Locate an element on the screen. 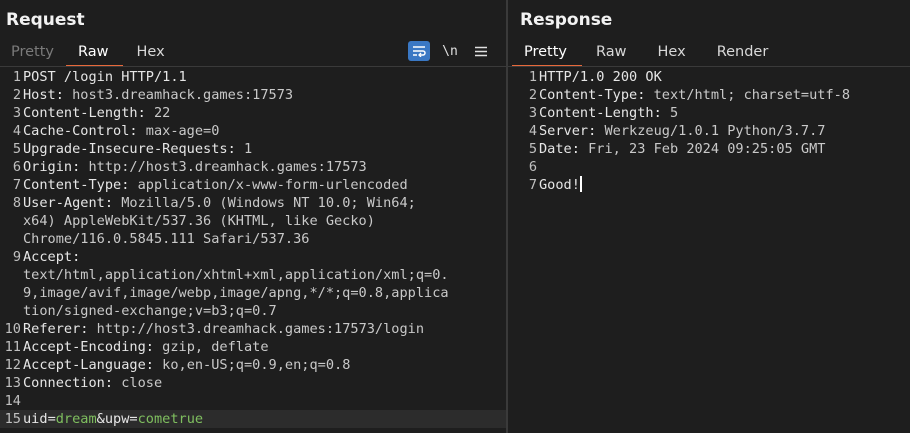  header-name: User-Agent: is located at coordinates (72, 203).